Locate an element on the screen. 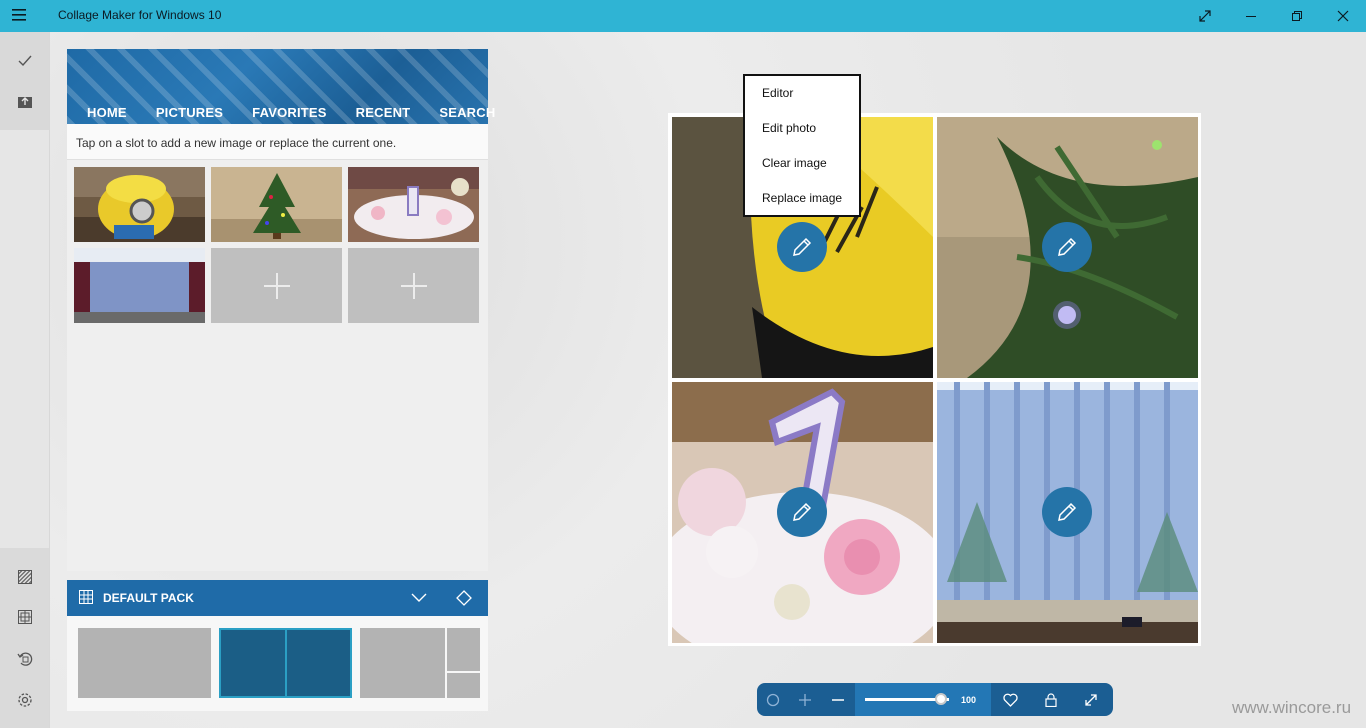  minimize-icon is located at coordinates (1251, 16).